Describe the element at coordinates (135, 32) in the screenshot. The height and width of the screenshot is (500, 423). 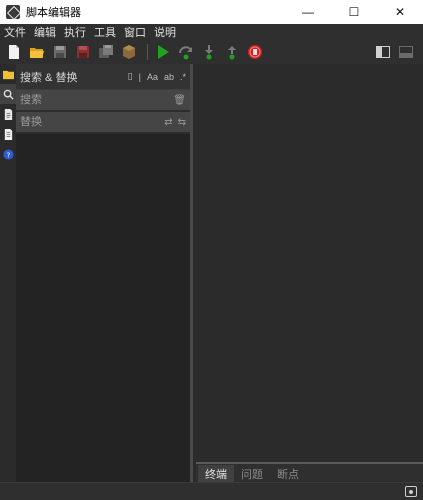
I see `menu-window: 窗口` at that location.